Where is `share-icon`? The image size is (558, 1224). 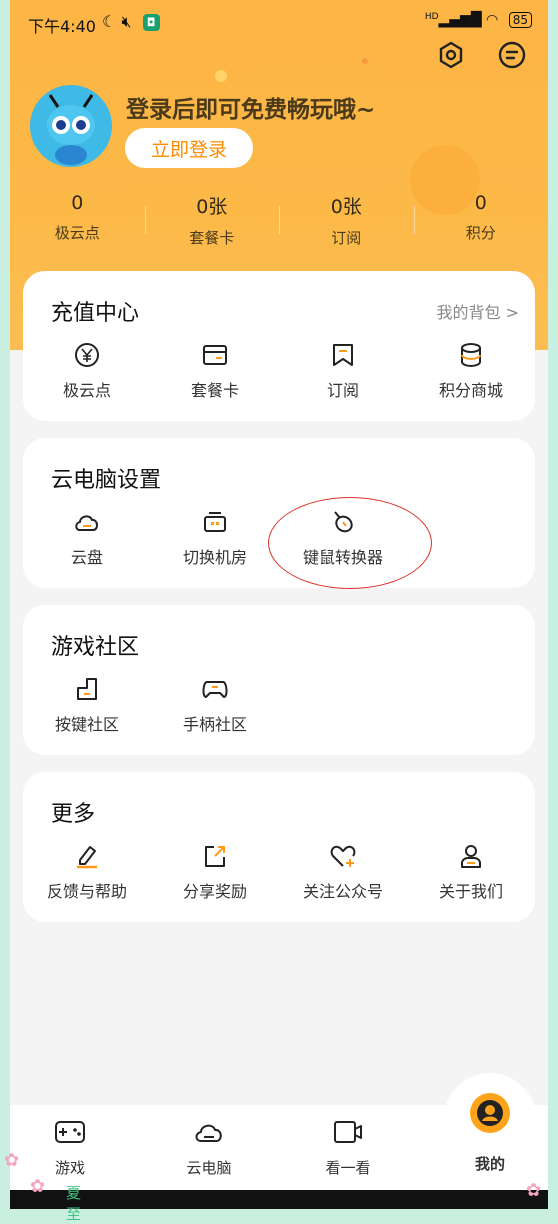 share-icon is located at coordinates (215, 856).